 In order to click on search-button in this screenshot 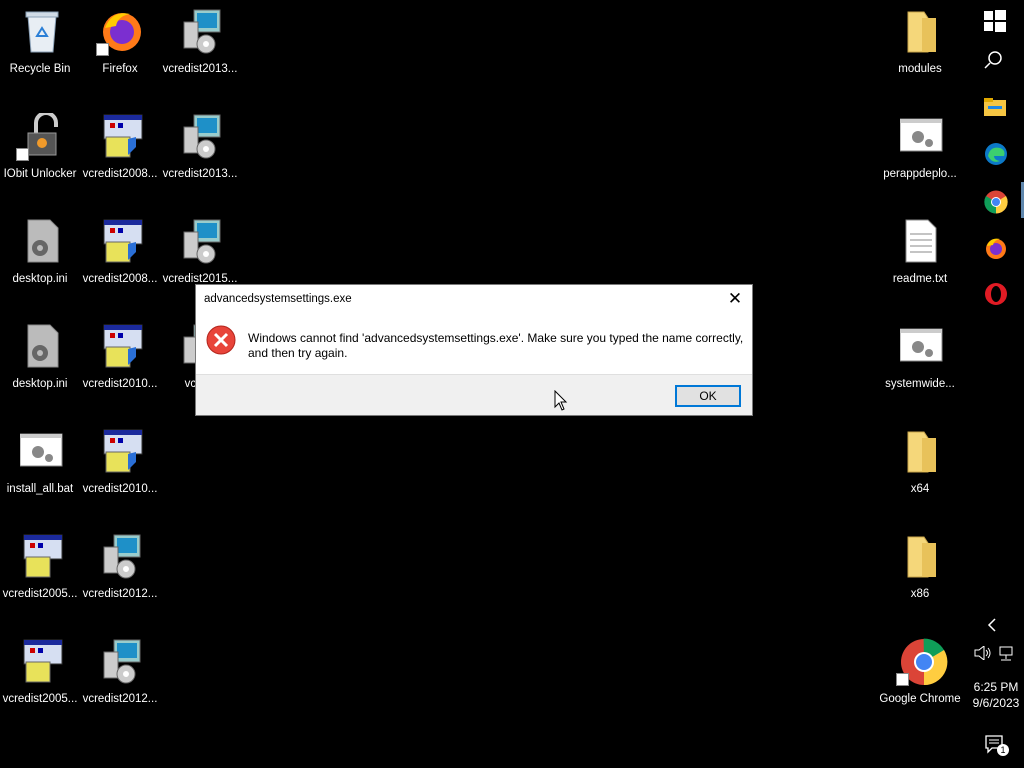, I will do `click(996, 62)`.